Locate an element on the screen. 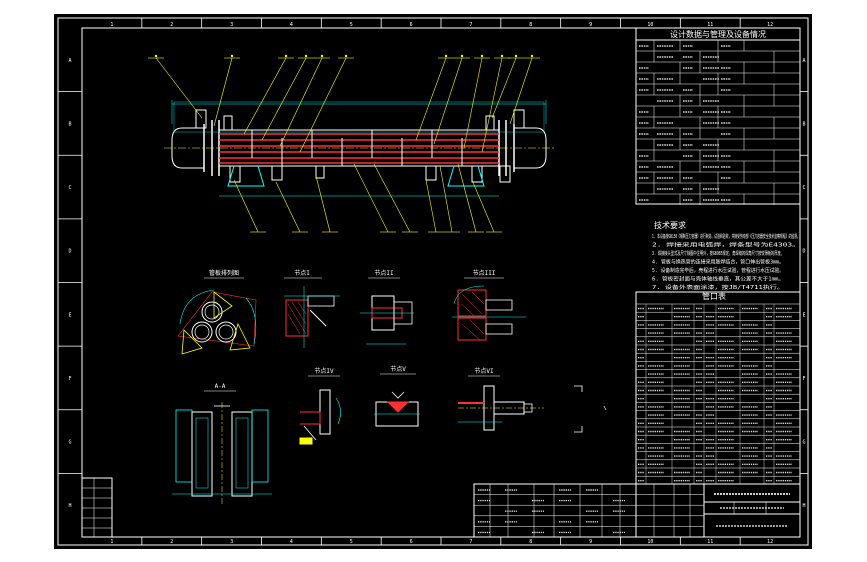  detail-label-1: 管板排列图 is located at coordinates (224, 273).